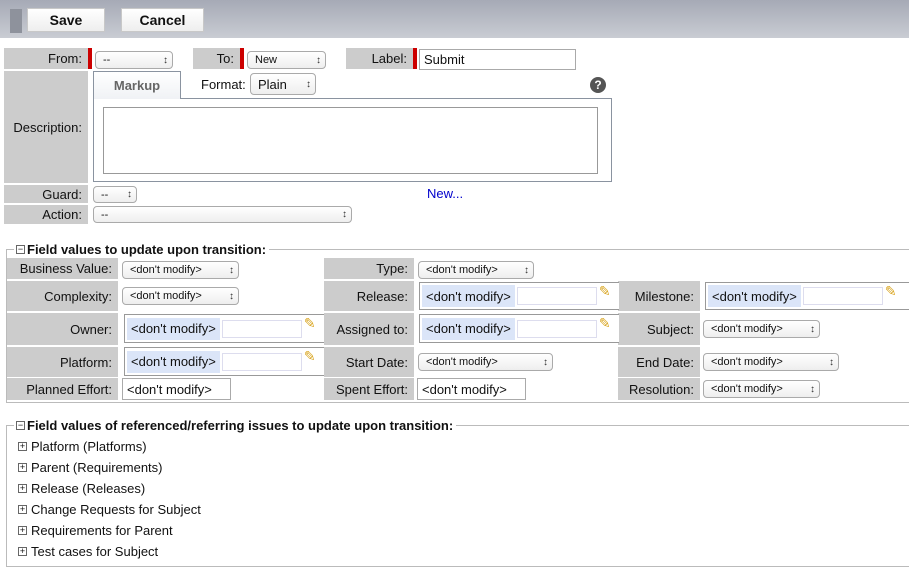  Describe the element at coordinates (379, 58) in the screenshot. I see `label-label: Label:` at that location.